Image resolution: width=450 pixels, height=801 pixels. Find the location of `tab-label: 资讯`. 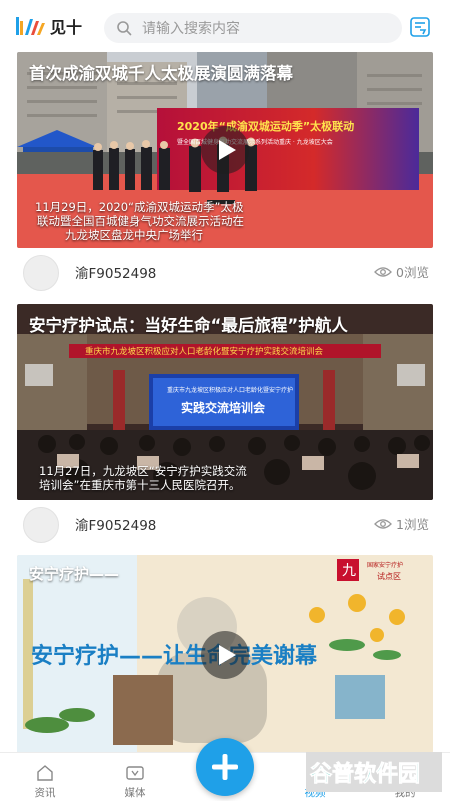

tab-label: 资讯 is located at coordinates (45, 793).